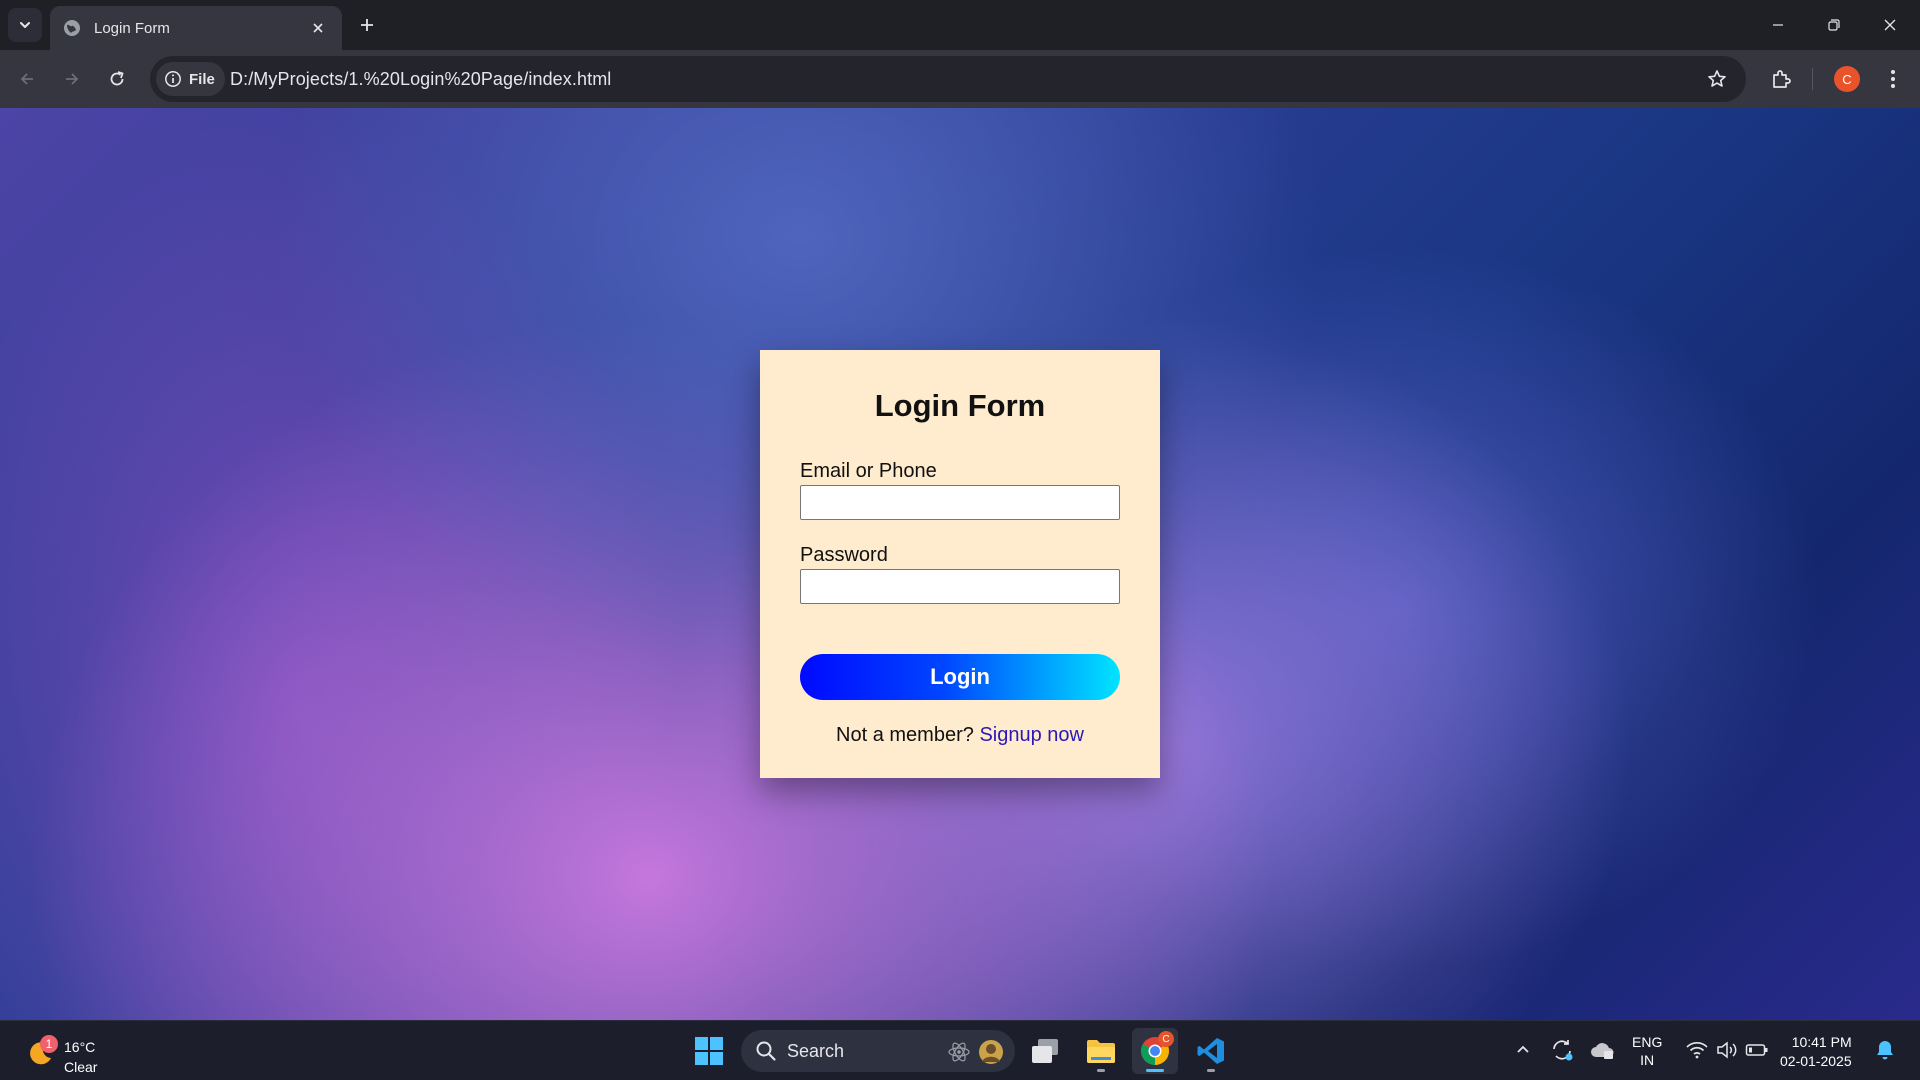 Image resolution: width=1920 pixels, height=1080 pixels. I want to click on extensions-button, so click(1781, 79).